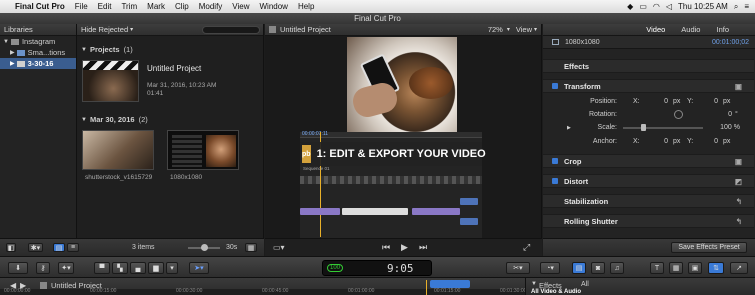  I want to click on menu-app-name: Final Cut Pro, so click(40, 6).